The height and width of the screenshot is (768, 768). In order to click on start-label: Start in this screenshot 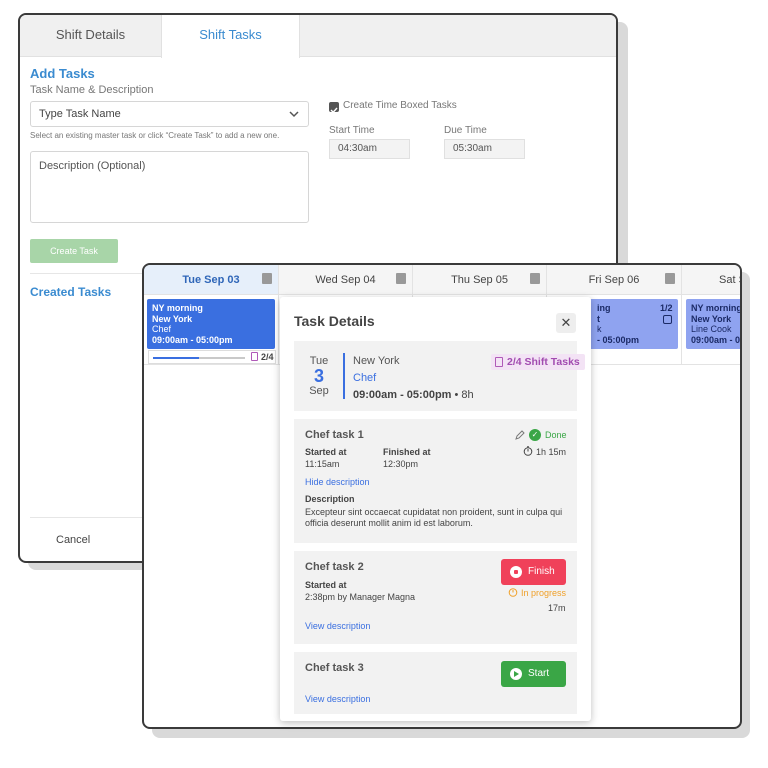, I will do `click(539, 673)`.